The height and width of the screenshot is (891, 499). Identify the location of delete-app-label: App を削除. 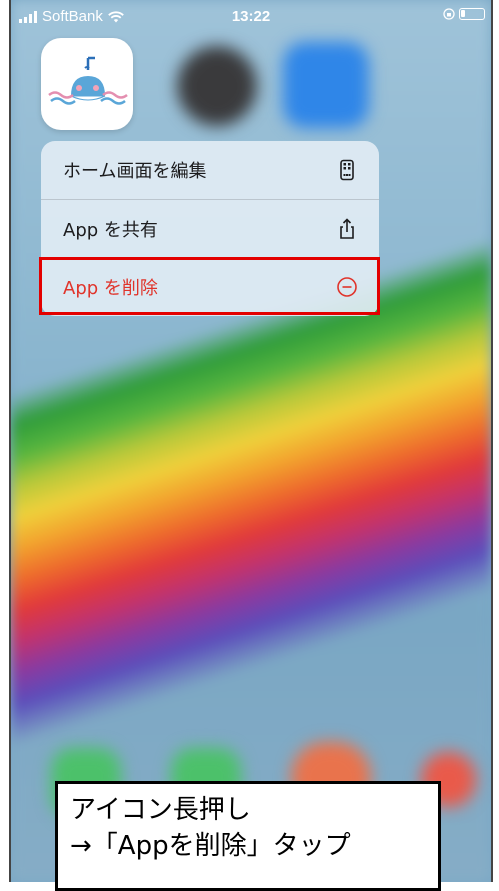
(110, 288).